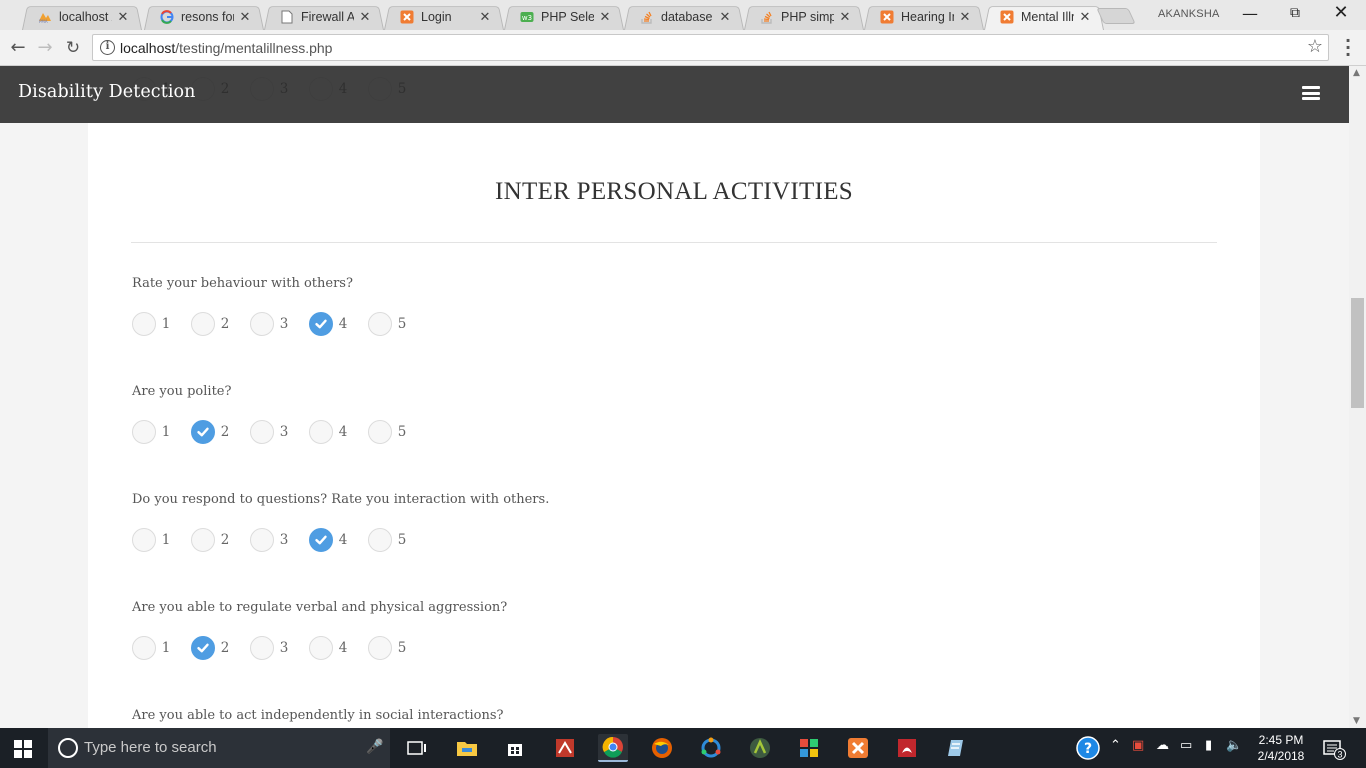 The image size is (1366, 768). Describe the element at coordinates (1208, 745) in the screenshot. I see `battery-icon: ▮` at that location.